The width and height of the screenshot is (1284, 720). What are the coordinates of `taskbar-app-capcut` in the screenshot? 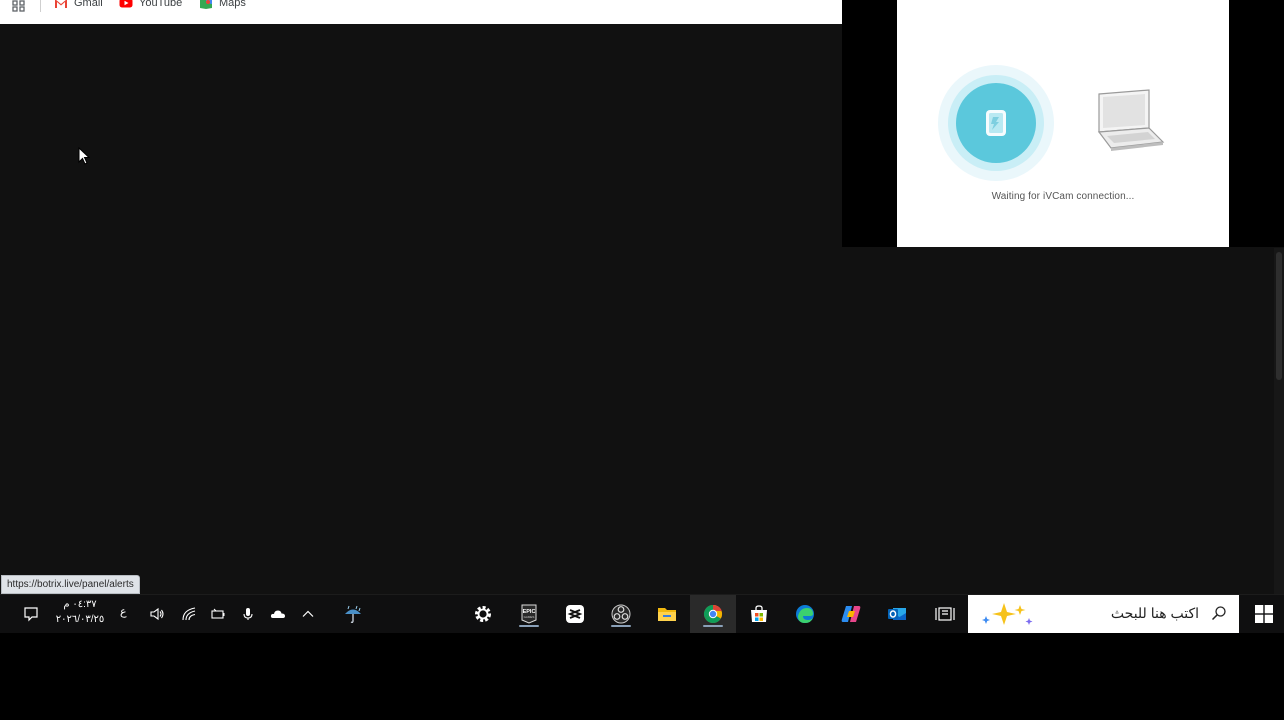 It's located at (575, 614).